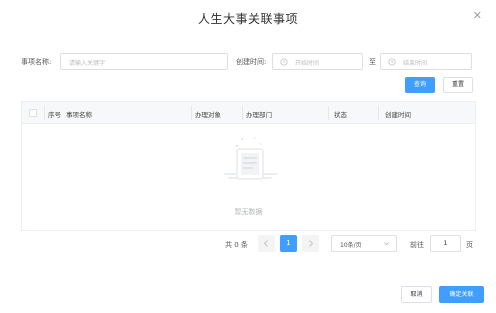 This screenshot has width=496, height=313. What do you see at coordinates (79, 115) in the screenshot?
I see `column-header-item-name: 事项名称` at bounding box center [79, 115].